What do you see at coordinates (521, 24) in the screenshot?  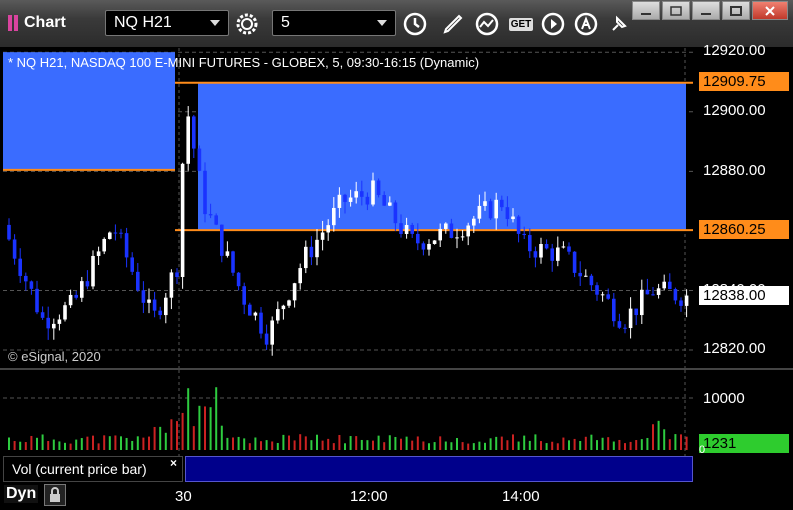 I see `get-data-button: GET` at bounding box center [521, 24].